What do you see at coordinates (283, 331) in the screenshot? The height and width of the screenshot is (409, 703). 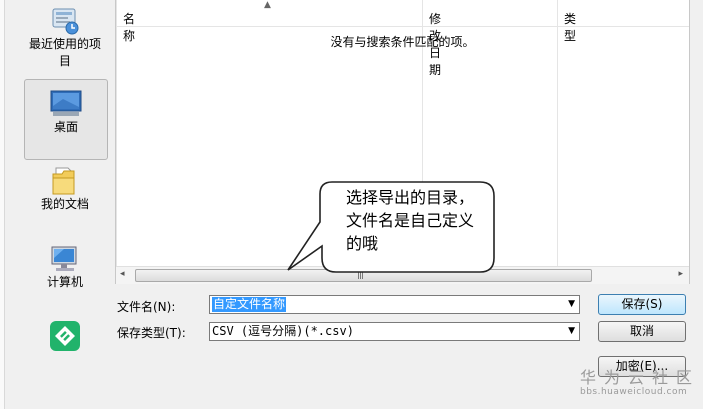 I see `filetype-value: CSV (逗号分隔)(*.csv)` at bounding box center [283, 331].